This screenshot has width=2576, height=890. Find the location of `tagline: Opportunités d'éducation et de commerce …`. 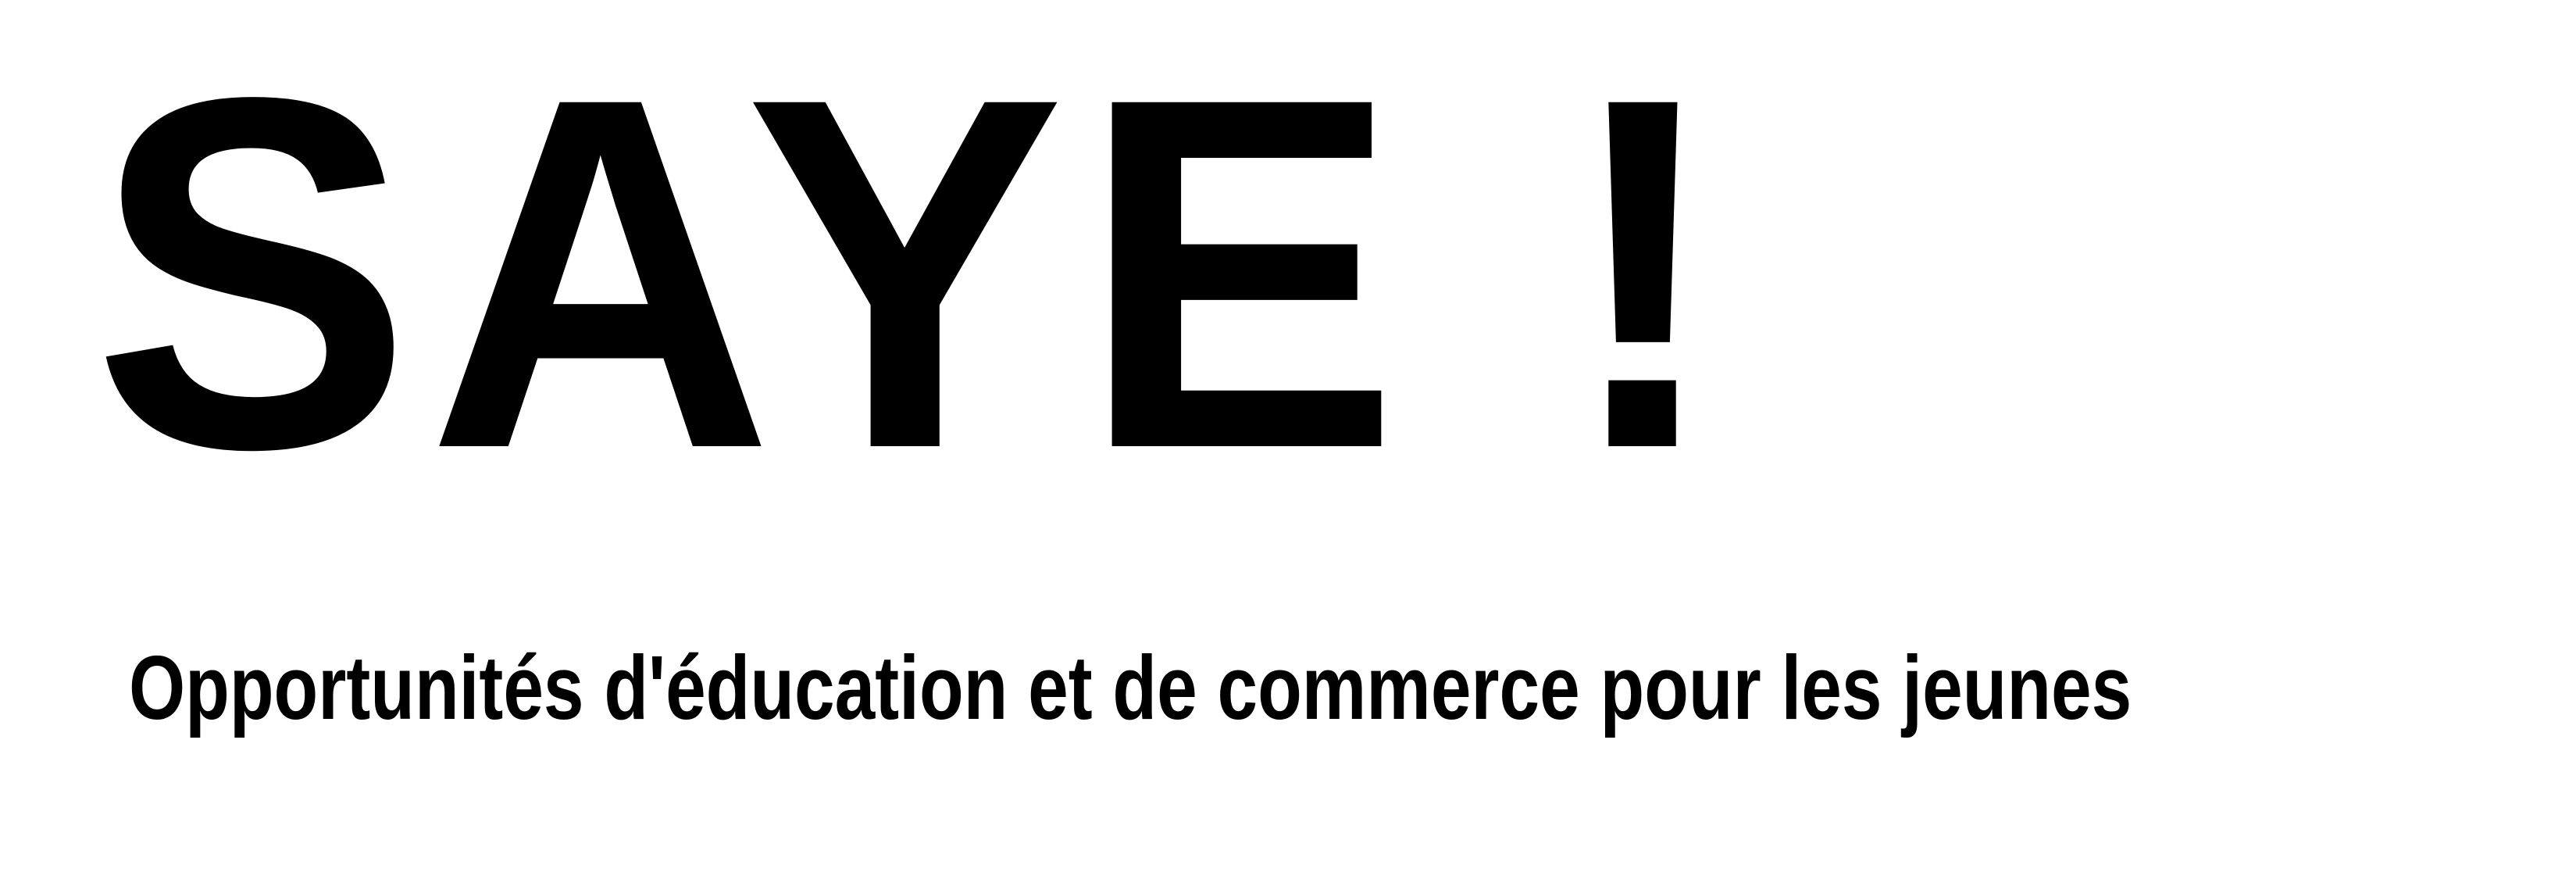

tagline: Opportunités d'éducation et de commerce … is located at coordinates (1130, 687).